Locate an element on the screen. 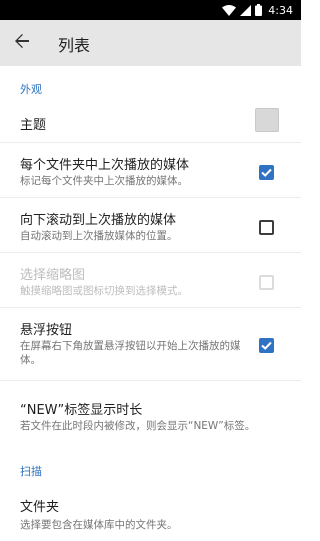 Image resolution: width=320 pixels, height=541 pixels. pref-folders-summary: 选择要包含在媒体库中的文件夹。 is located at coordinates (99, 525).